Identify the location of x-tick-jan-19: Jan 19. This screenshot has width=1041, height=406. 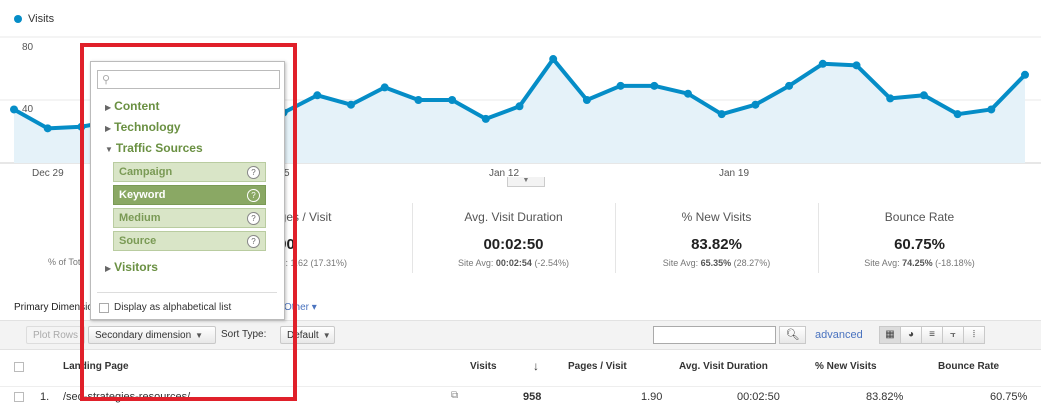
(734, 173).